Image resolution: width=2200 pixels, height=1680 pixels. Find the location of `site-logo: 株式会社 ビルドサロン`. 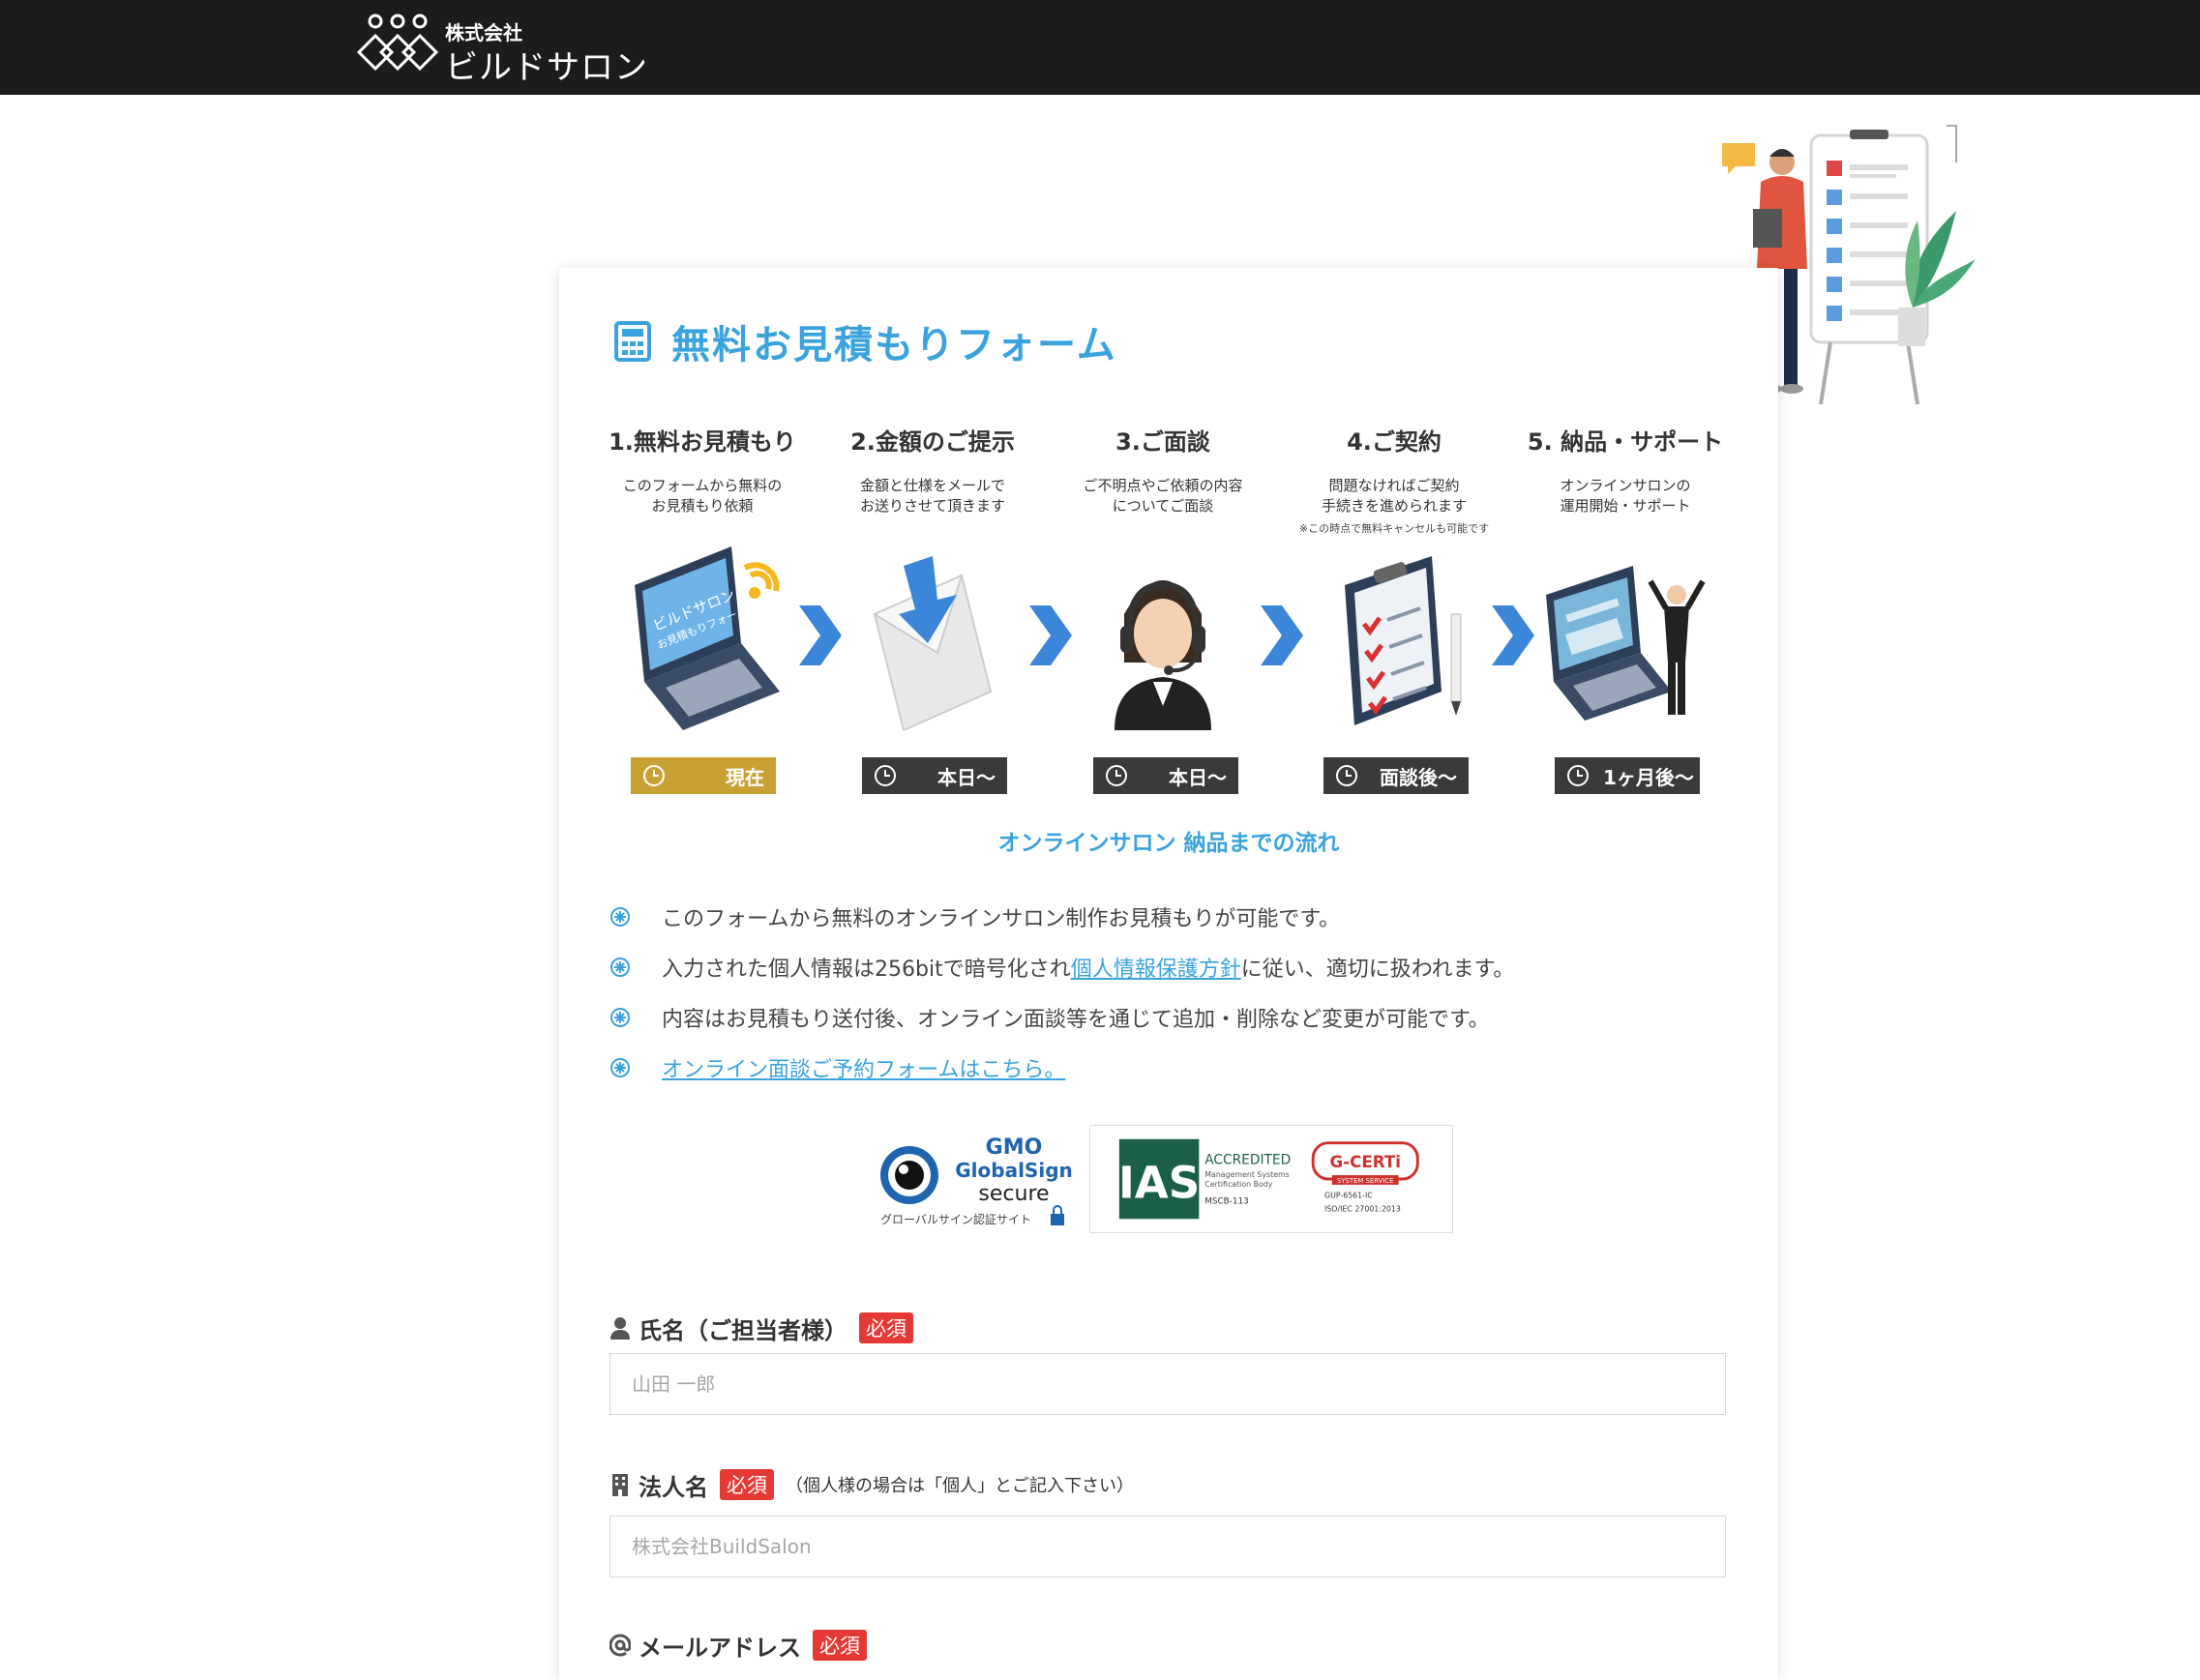

site-logo: 株式会社 ビルドサロン is located at coordinates (500, 50).